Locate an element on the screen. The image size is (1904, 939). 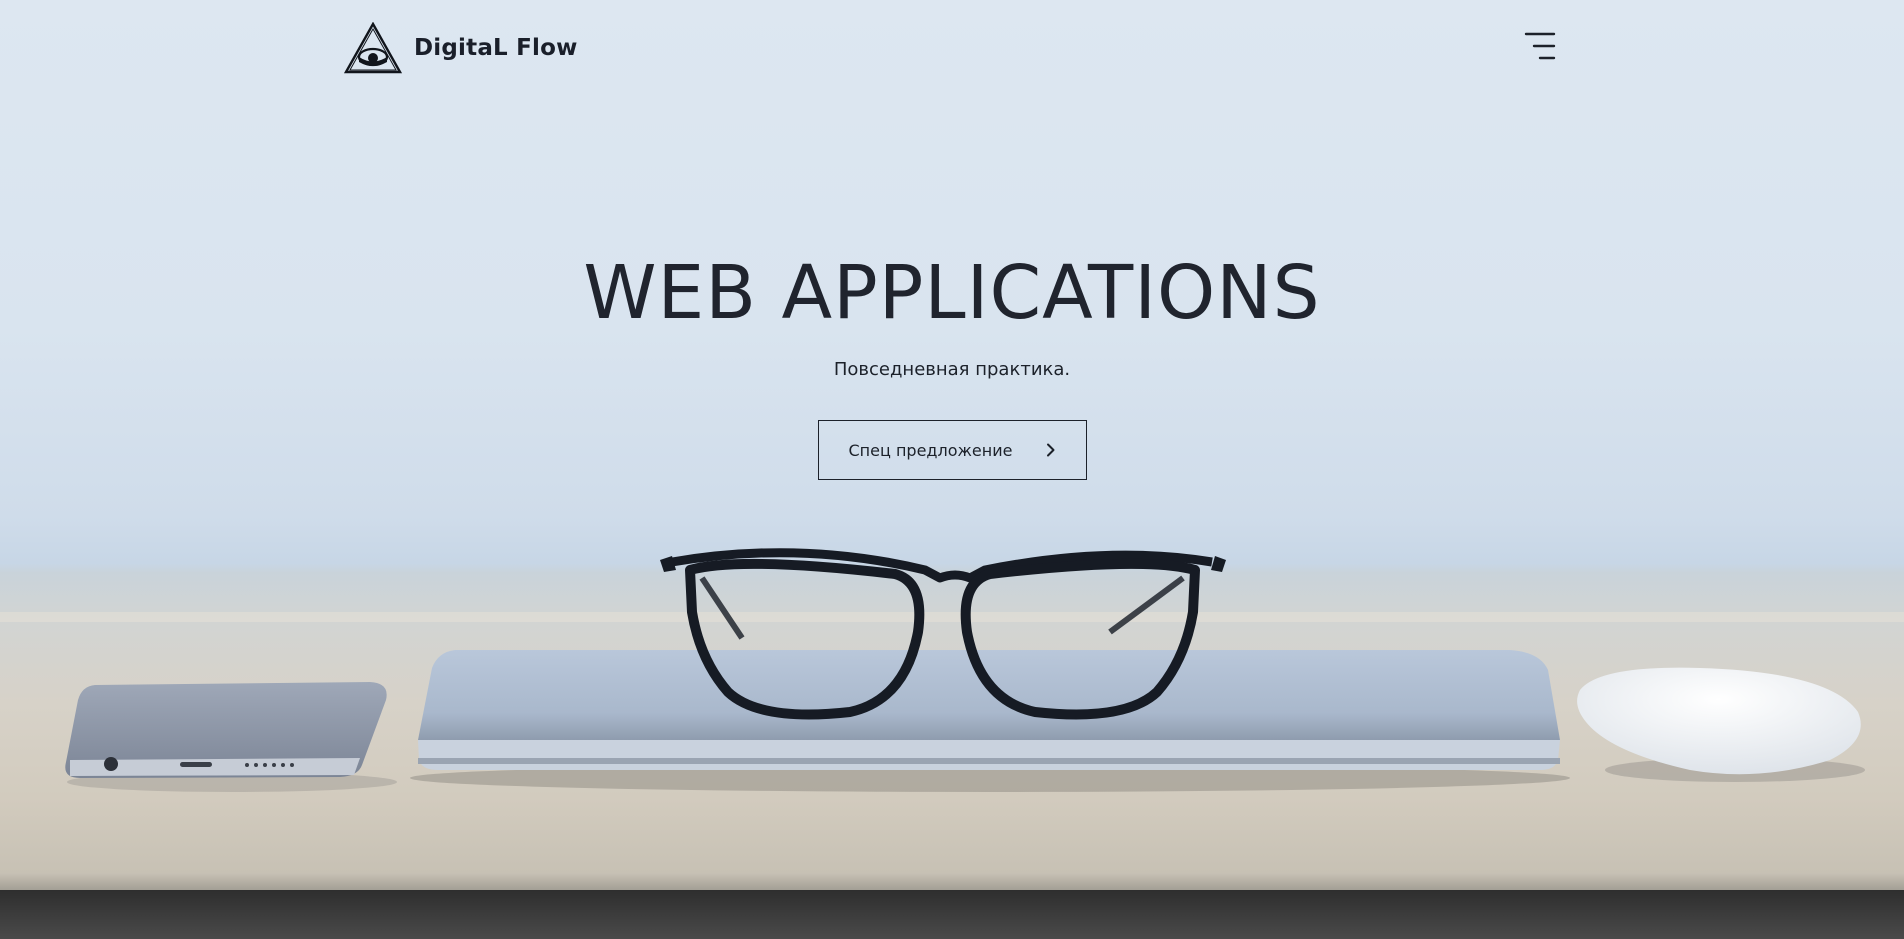
special-offer-button: Спец предложение is located at coordinates (952, 450).